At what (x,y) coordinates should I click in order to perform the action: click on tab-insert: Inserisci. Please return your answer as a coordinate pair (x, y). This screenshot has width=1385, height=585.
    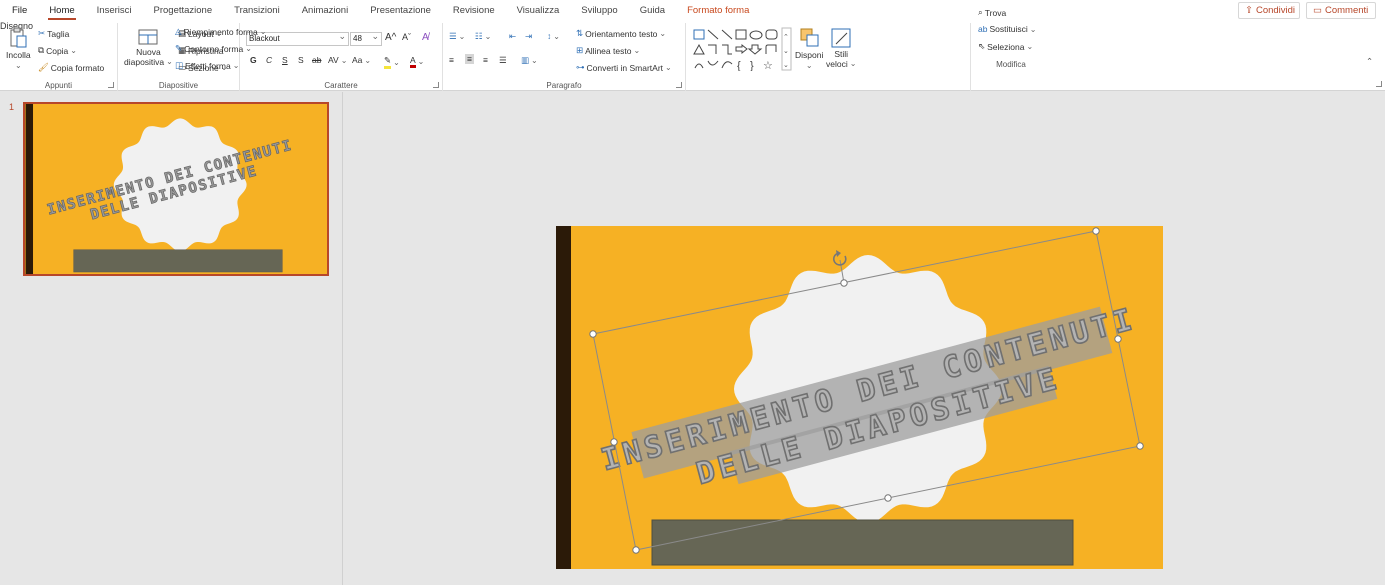
    Looking at the image, I should click on (114, 10).